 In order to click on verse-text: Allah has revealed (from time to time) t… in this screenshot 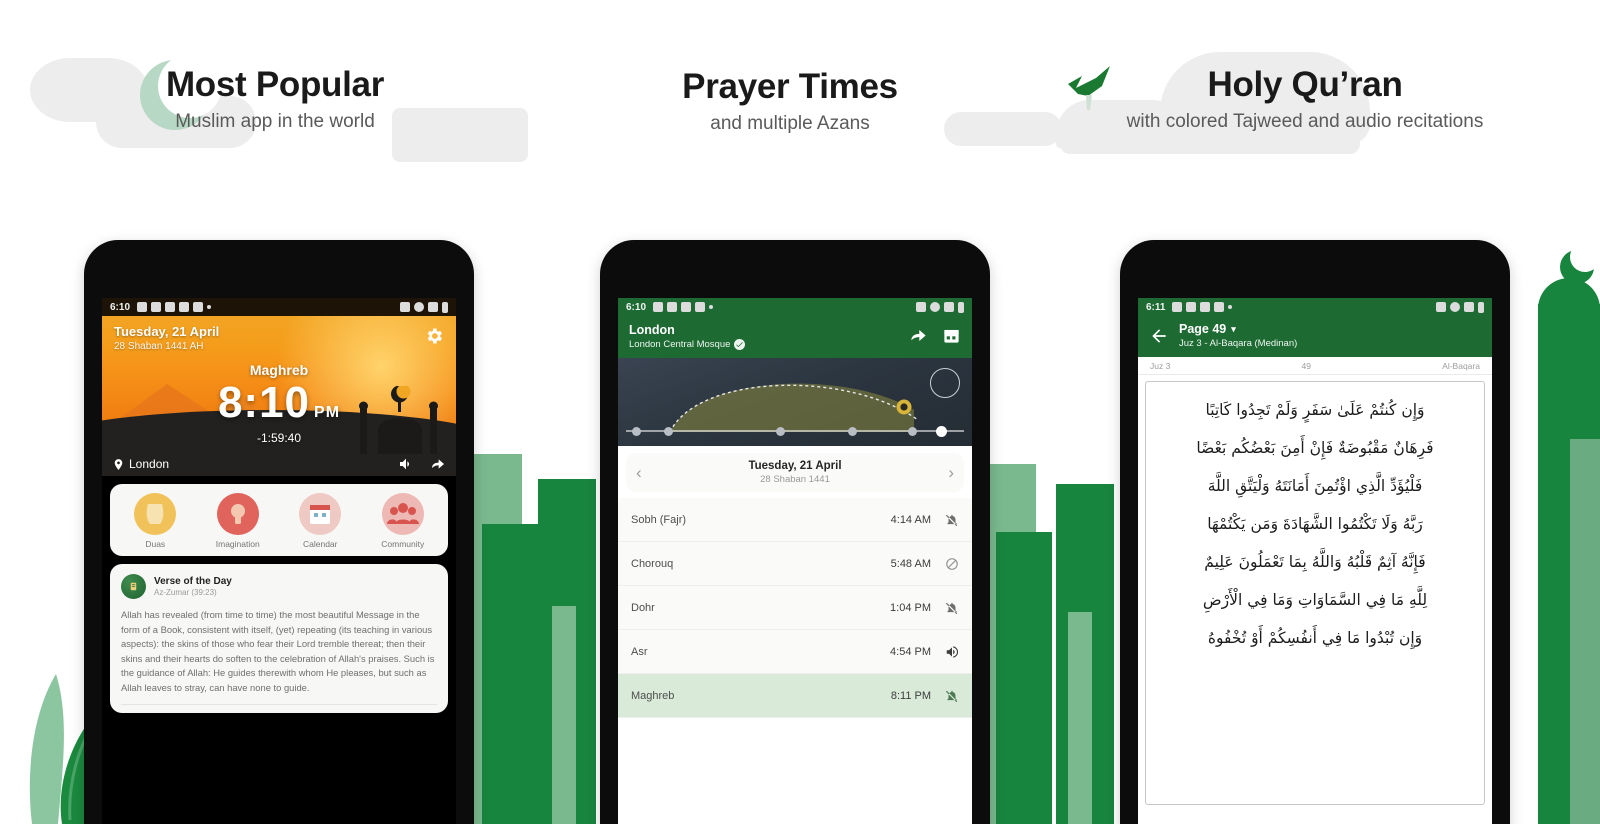, I will do `click(278, 651)`.